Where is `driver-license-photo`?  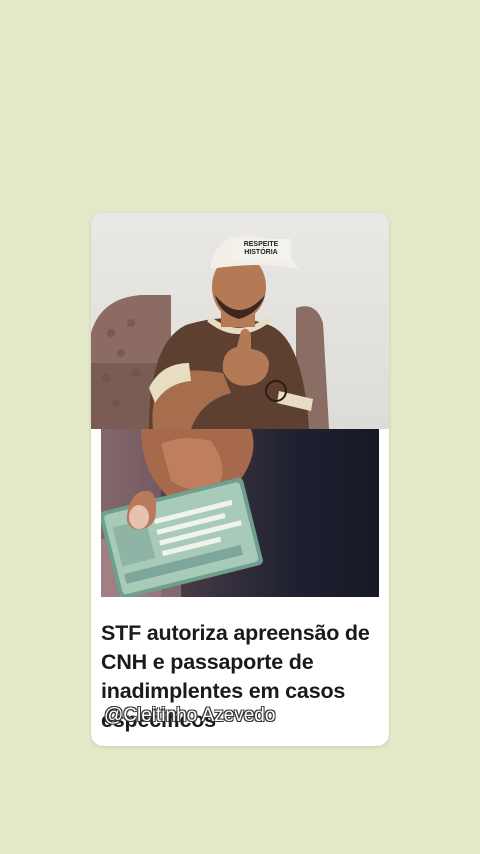 driver-license-photo is located at coordinates (182, 513).